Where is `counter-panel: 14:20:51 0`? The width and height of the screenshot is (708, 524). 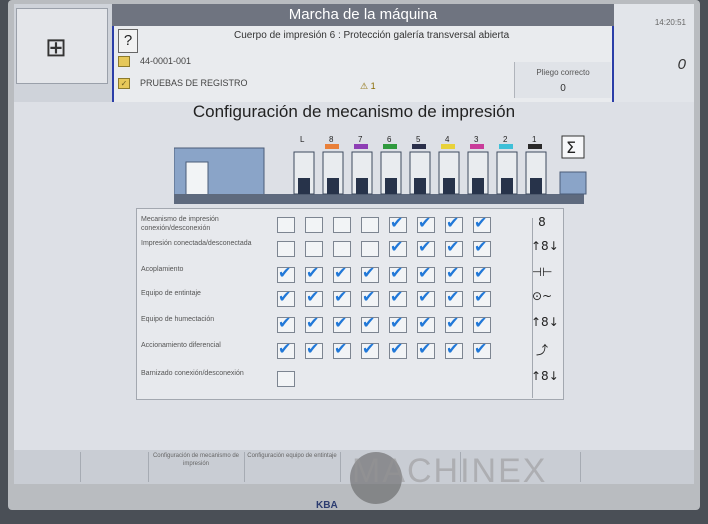
counter-panel: 14:20:51 0 is located at coordinates (654, 53).